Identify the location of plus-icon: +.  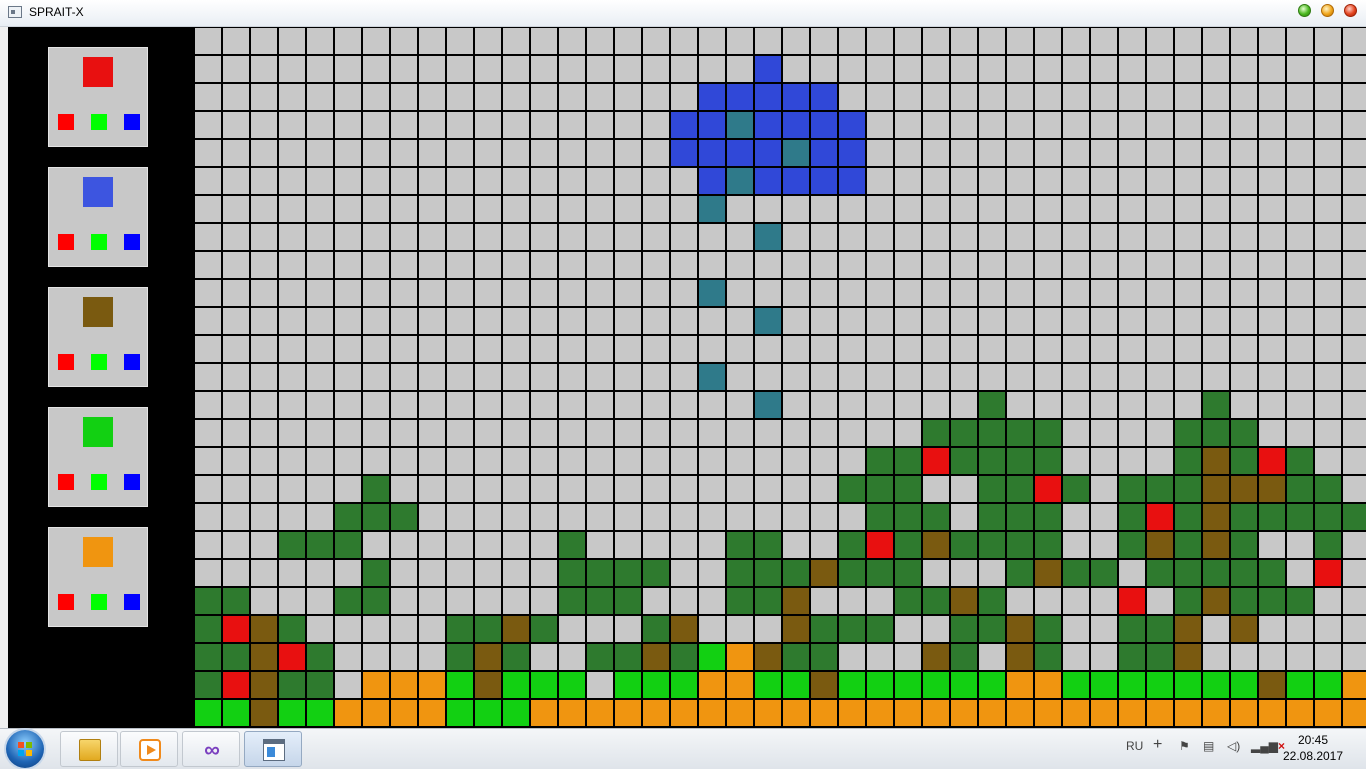
(1157, 745).